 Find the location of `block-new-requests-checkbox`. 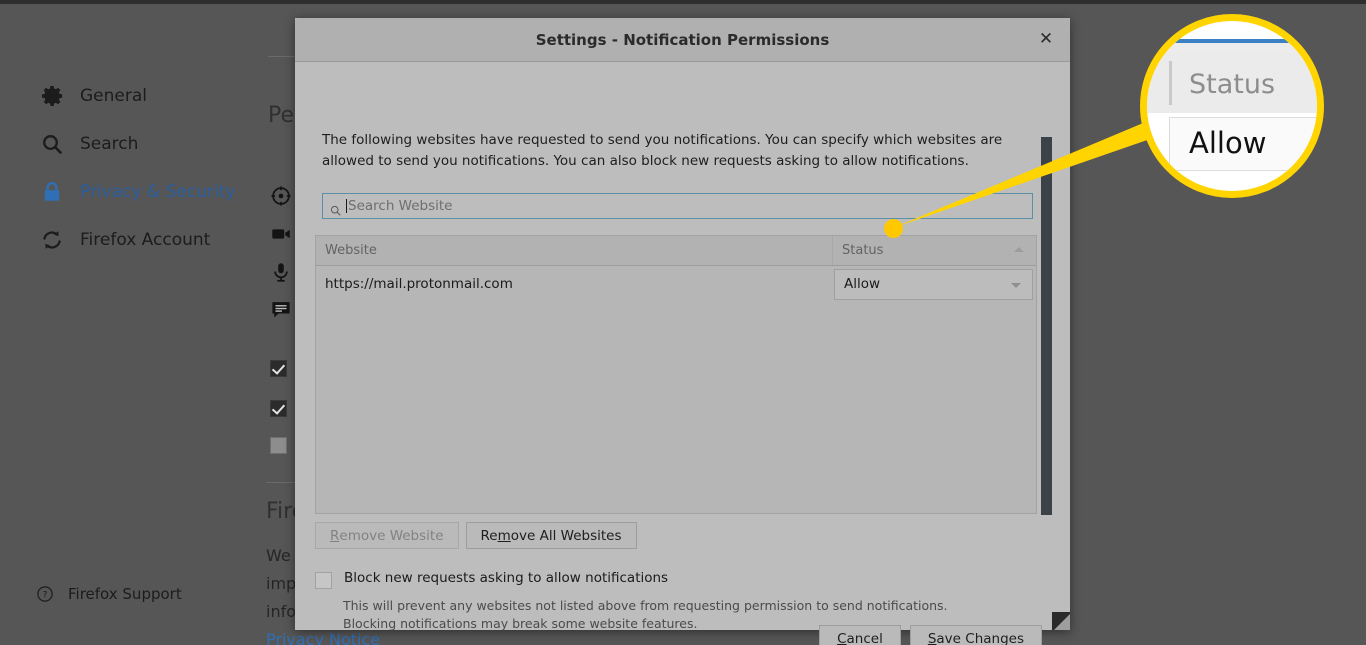

block-new-requests-checkbox is located at coordinates (323, 580).